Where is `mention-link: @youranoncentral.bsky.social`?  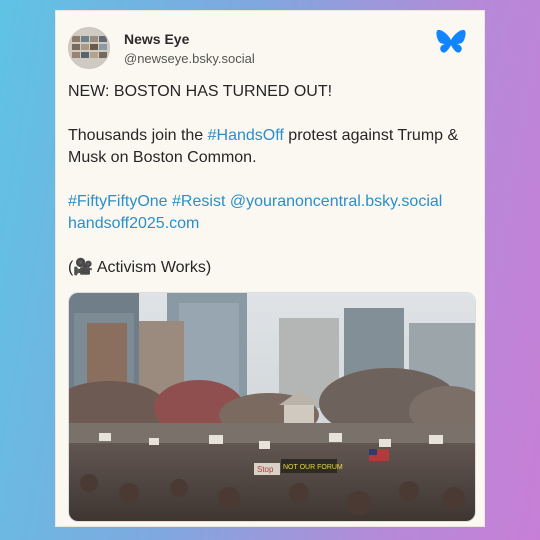
mention-link: @youranoncentral.bsky.social is located at coordinates (336, 201).